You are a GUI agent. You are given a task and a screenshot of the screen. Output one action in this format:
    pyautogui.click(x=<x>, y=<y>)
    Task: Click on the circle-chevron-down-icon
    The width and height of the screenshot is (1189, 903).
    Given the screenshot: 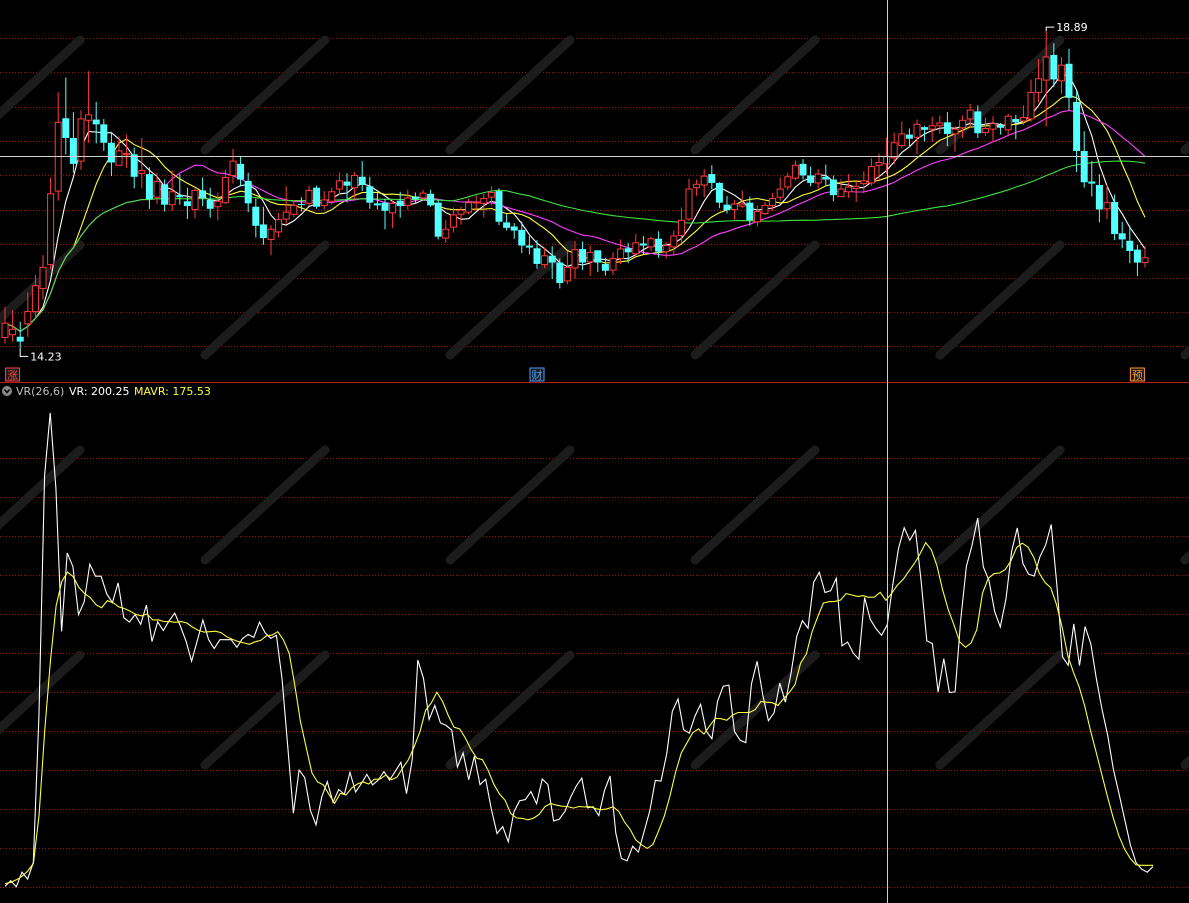 What is the action you would take?
    pyautogui.click(x=7, y=391)
    